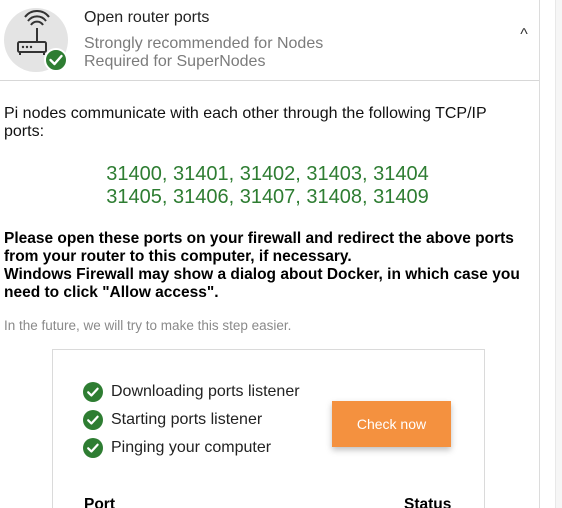 This screenshot has width=562, height=508. I want to click on table-header-status: Status, so click(428, 502).